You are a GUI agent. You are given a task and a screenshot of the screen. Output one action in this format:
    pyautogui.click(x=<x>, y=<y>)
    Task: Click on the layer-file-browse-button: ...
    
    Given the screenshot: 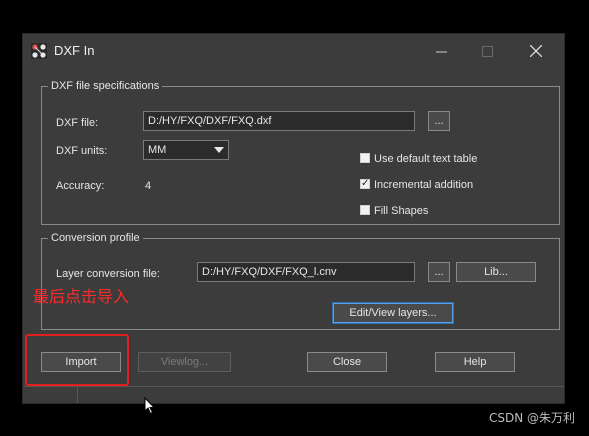 What is the action you would take?
    pyautogui.click(x=439, y=272)
    